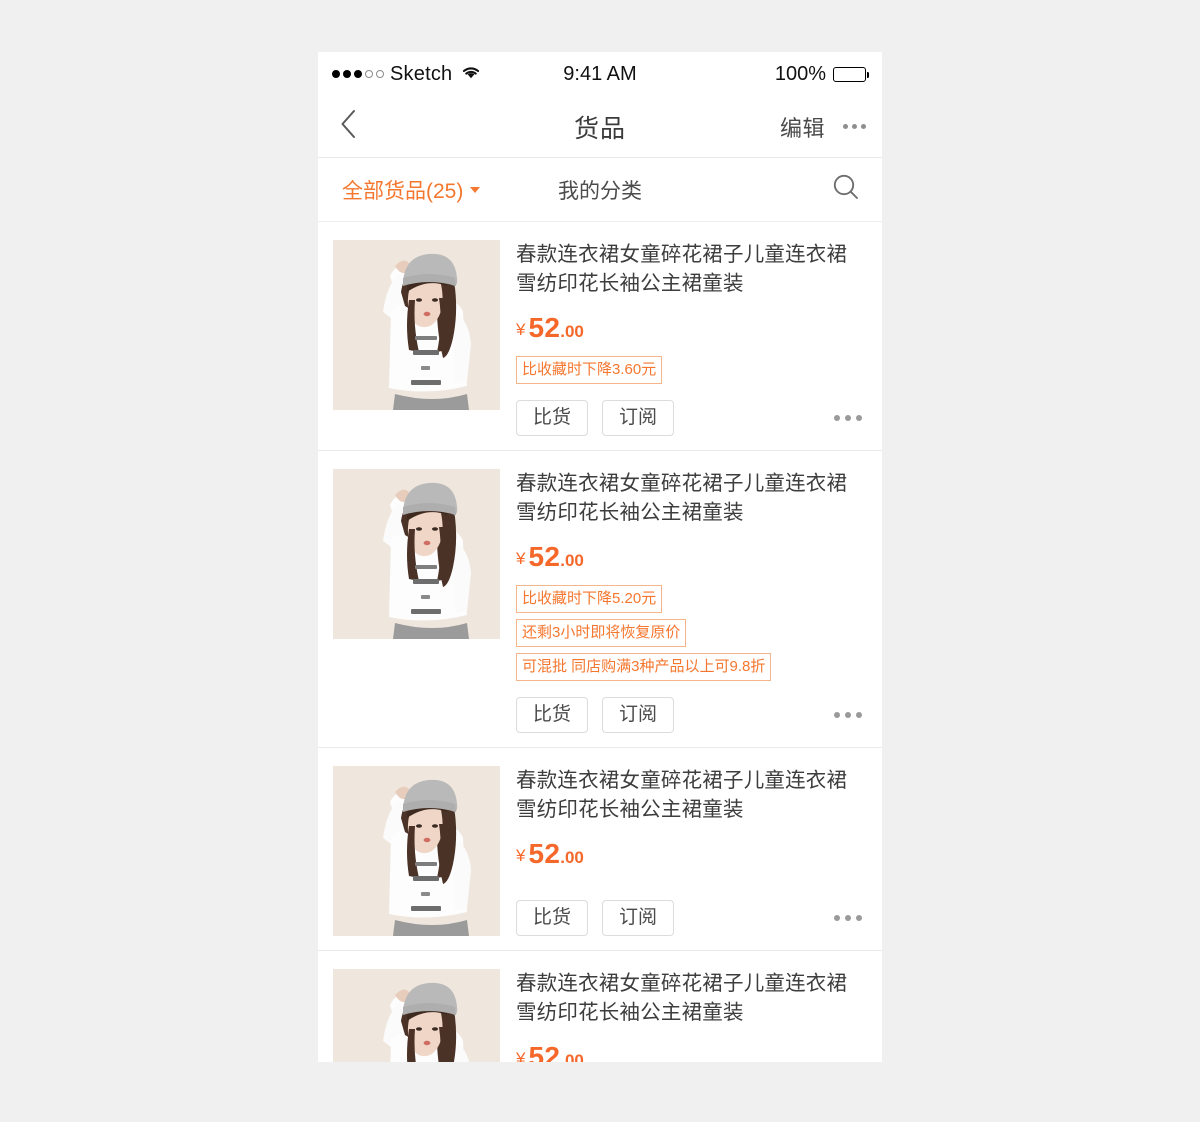  Describe the element at coordinates (348, 126) in the screenshot. I see `chevron-left-icon` at that location.